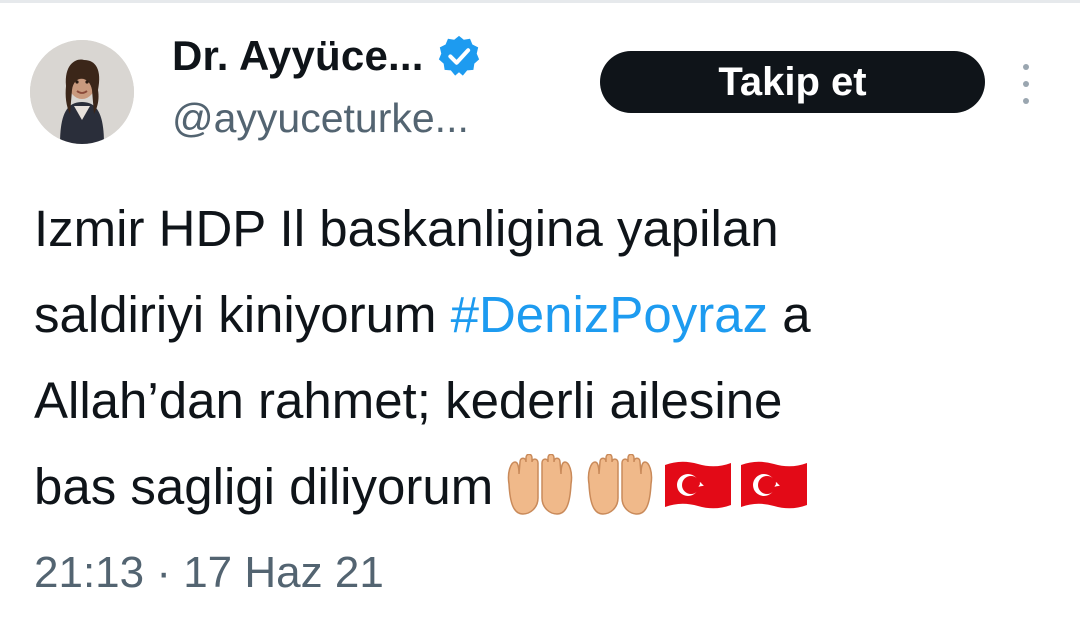  I want to click on tweet-text-line-2: saldiriyi kiniyorum #DenizPoyraz a, so click(544, 315).